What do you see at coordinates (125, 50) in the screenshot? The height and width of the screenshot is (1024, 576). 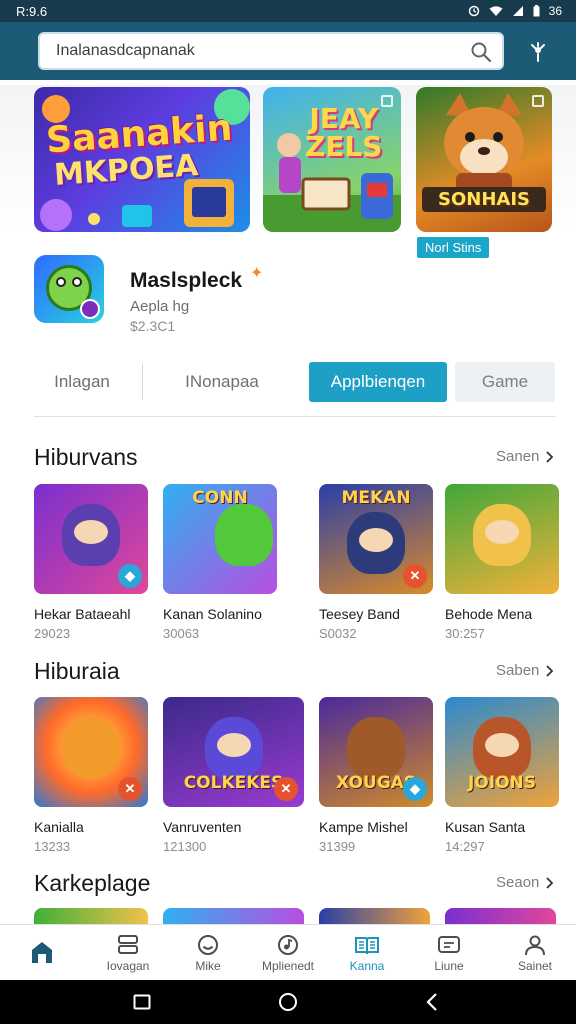 I see `search-text: Inalanasdcapnanak` at bounding box center [125, 50].